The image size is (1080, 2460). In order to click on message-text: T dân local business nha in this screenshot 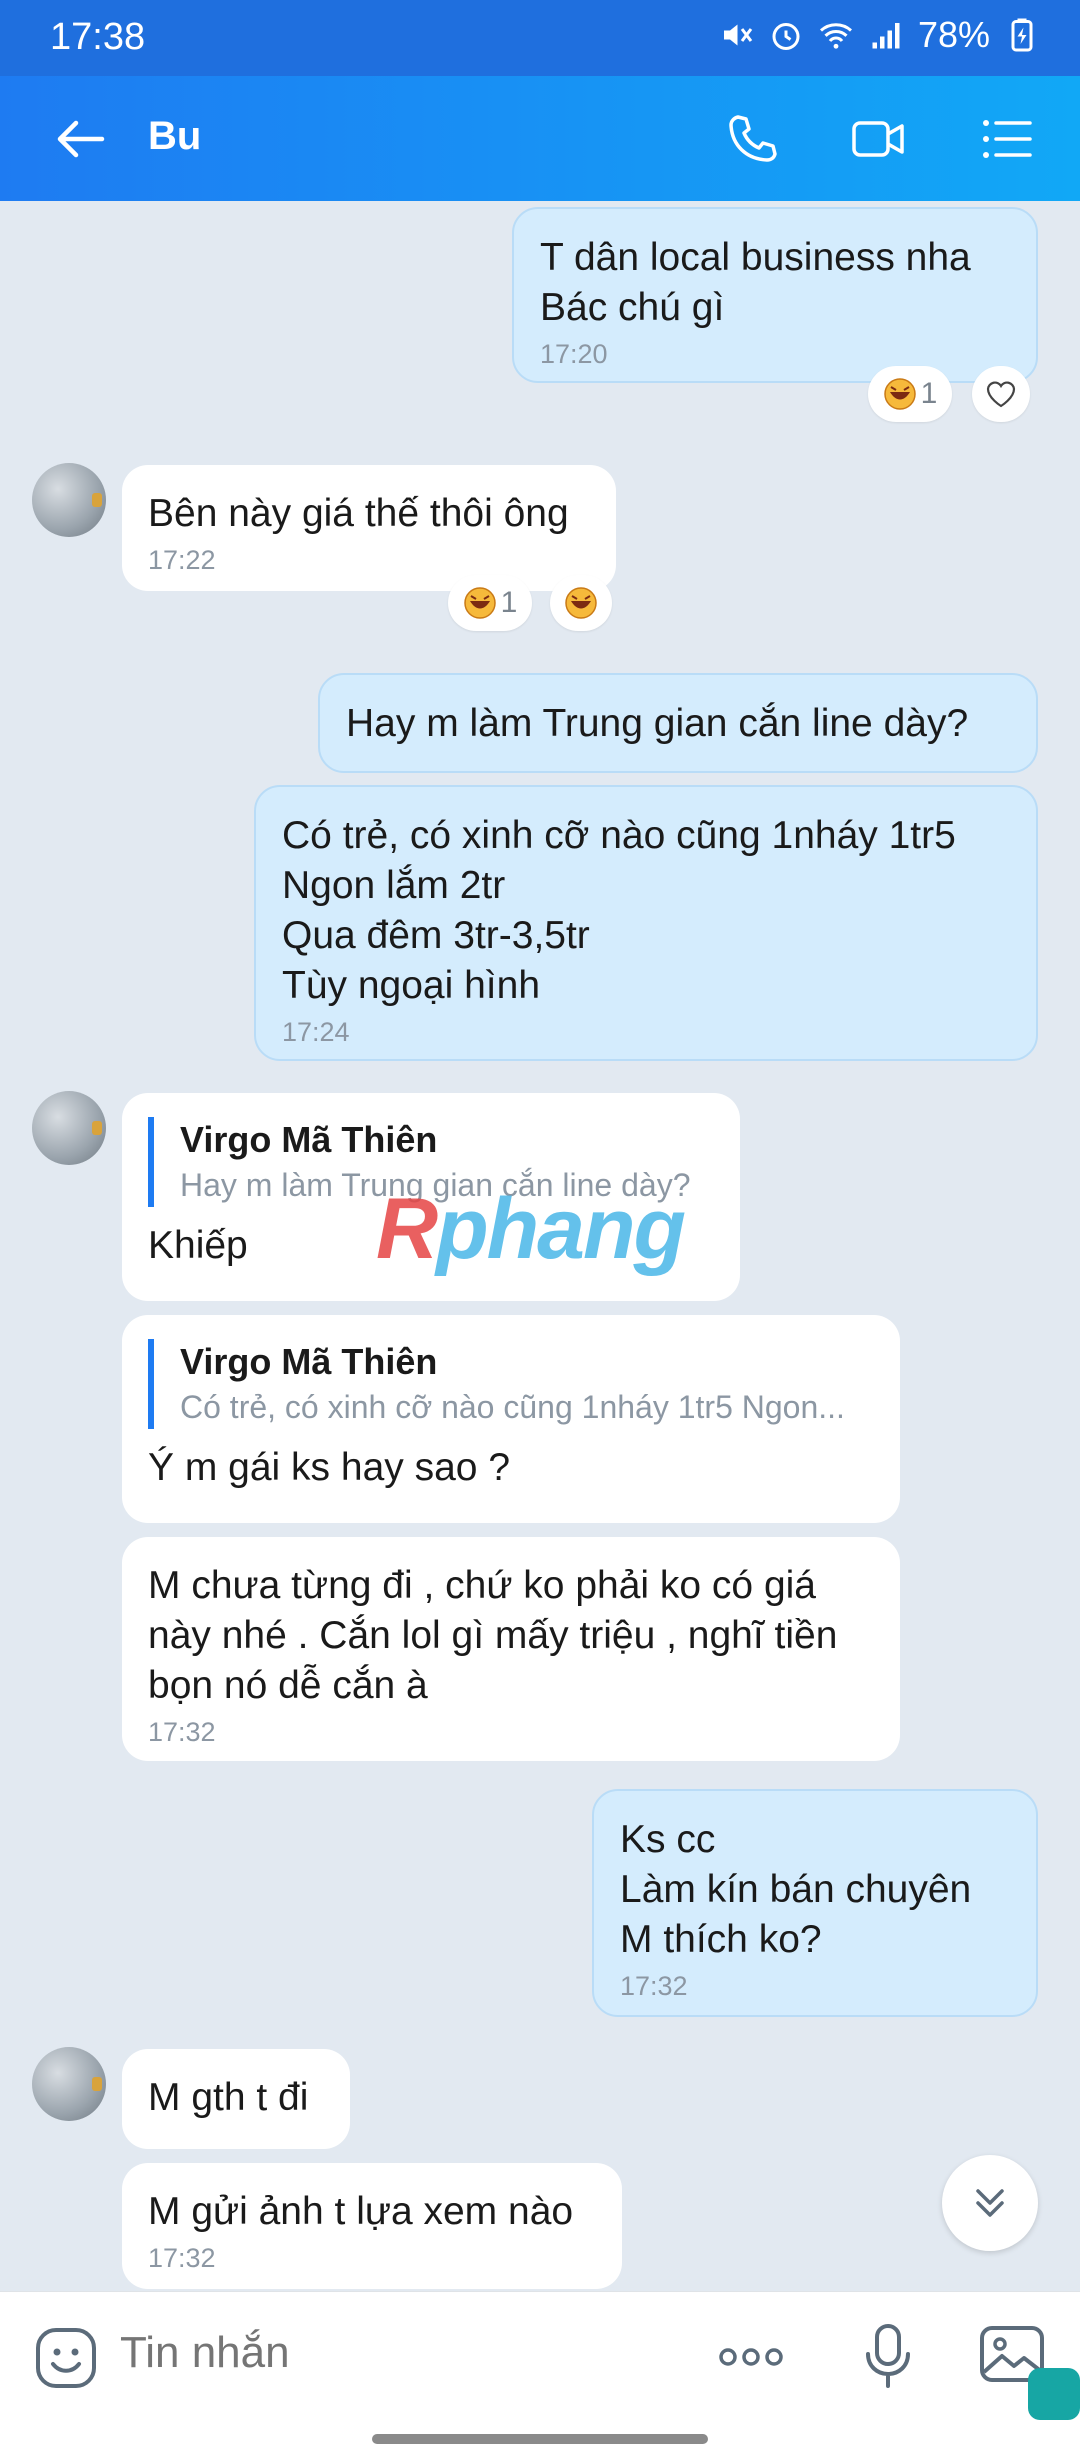, I will do `click(755, 257)`.